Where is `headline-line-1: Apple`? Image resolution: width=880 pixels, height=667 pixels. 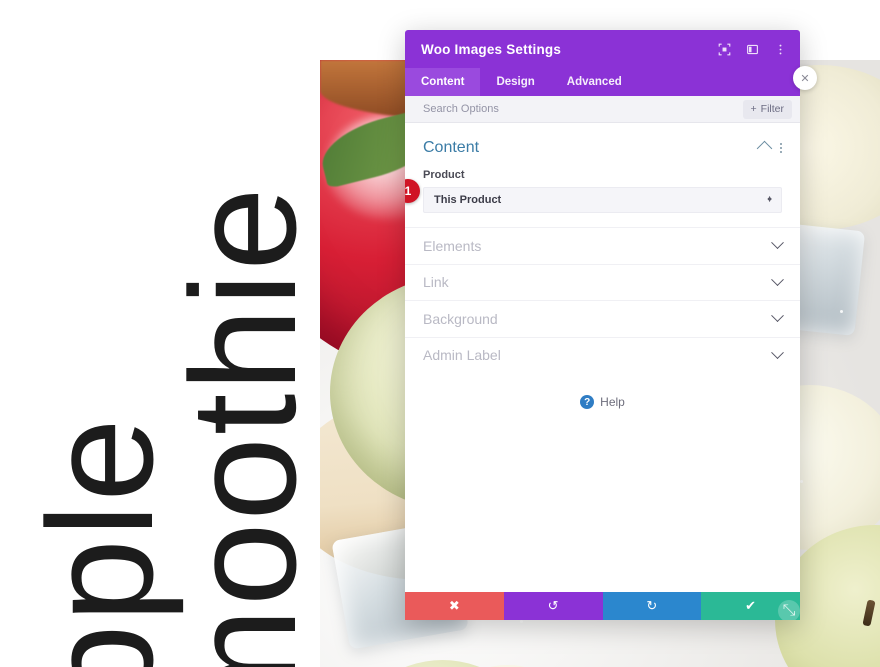
headline-line-1: Apple is located at coordinates (100, 541).